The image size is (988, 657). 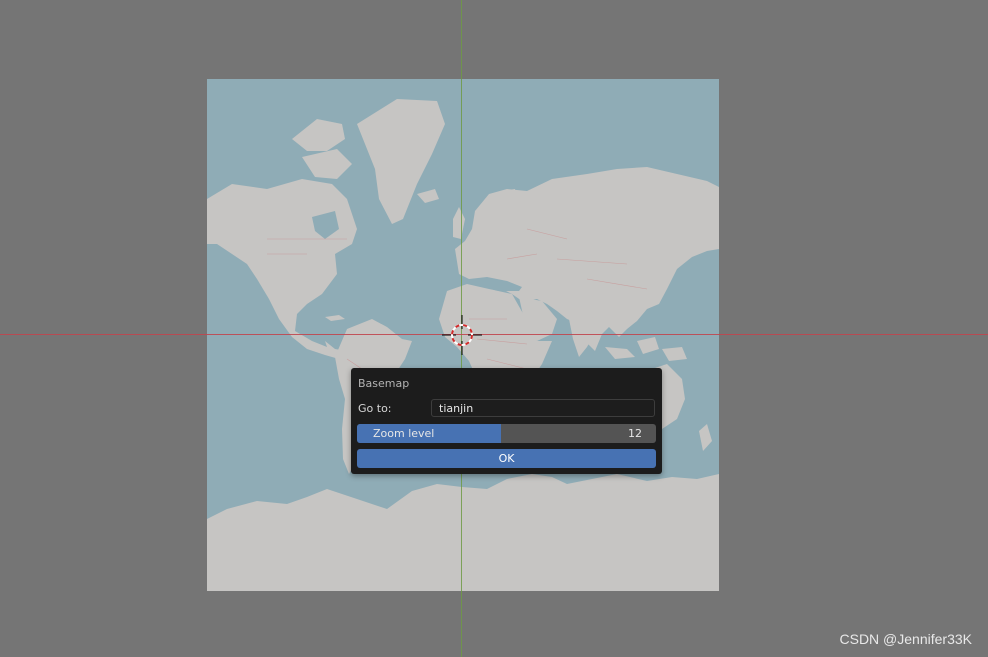 What do you see at coordinates (494, 334) in the screenshot?
I see `x-axis-line` at bounding box center [494, 334].